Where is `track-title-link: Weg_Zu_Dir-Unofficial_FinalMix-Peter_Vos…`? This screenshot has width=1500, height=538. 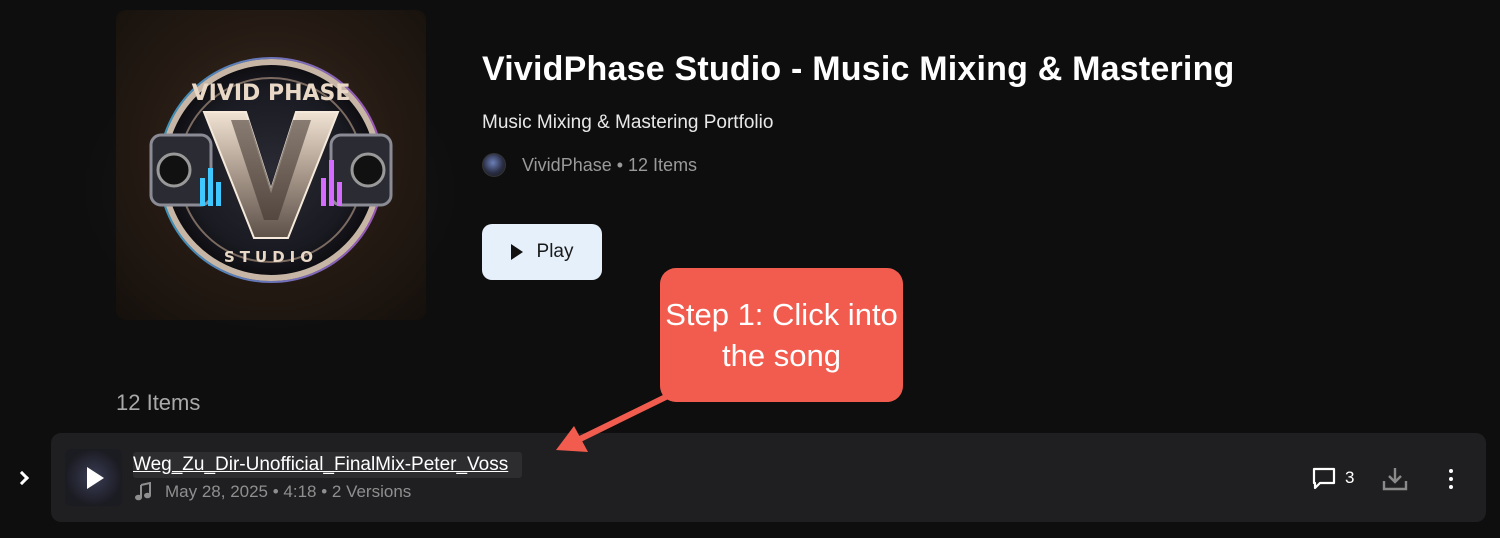
track-title-link: Weg_Zu_Dir-Unofficial_FinalMix-Peter_Vos… is located at coordinates (328, 465).